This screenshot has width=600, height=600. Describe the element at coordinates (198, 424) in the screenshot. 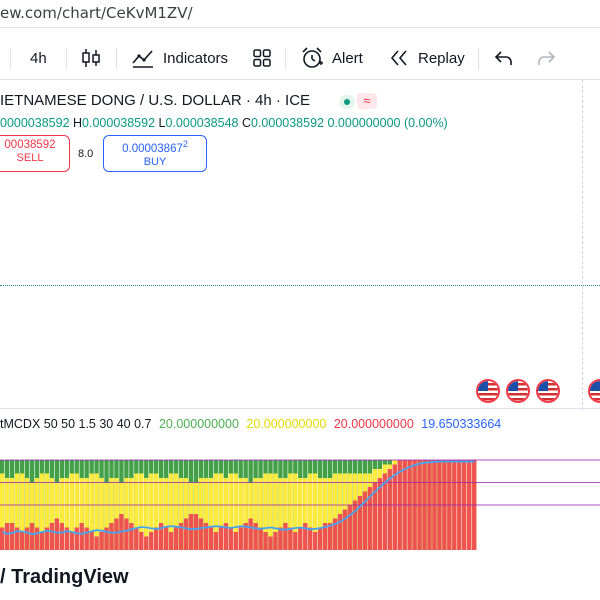

I see `indicator-value-green: 20.000000000` at that location.